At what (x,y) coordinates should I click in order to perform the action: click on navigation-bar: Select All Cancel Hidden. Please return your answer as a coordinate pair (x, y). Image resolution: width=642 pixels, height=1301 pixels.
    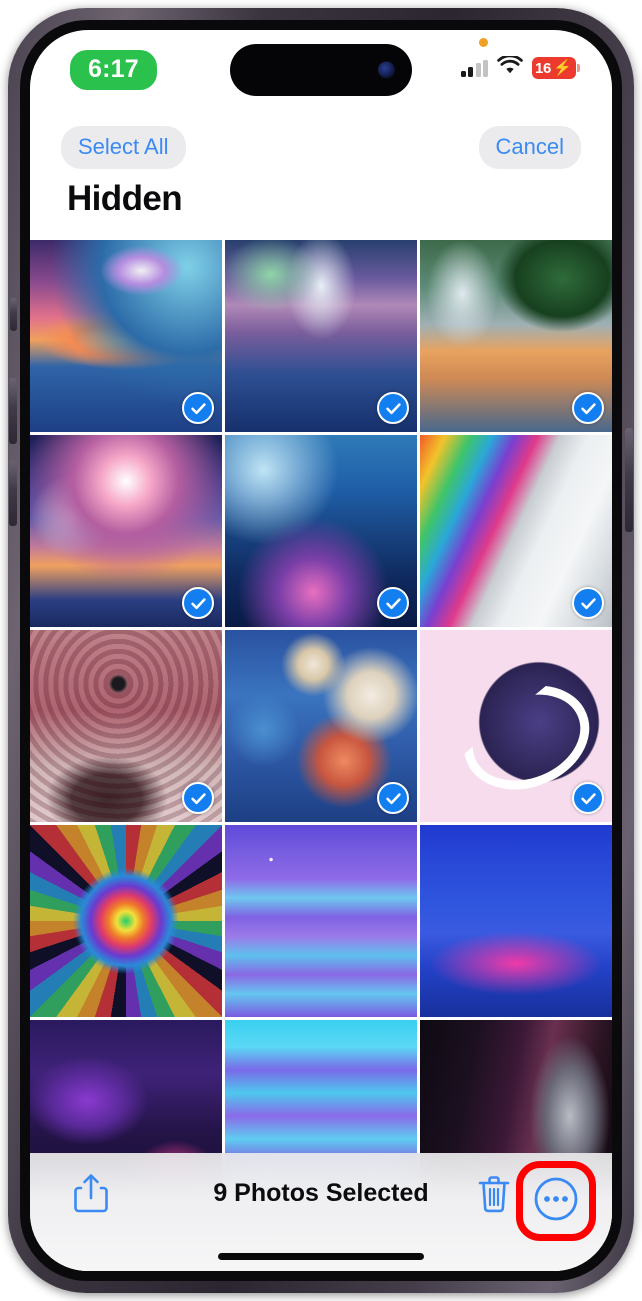
    Looking at the image, I should click on (321, 176).